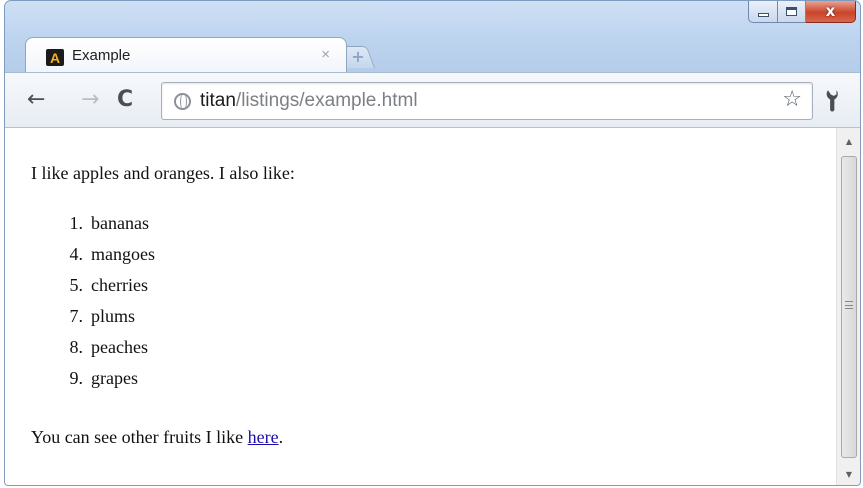 The width and height of the screenshot is (863, 488). What do you see at coordinates (792, 100) in the screenshot?
I see `bookmark-star-icon: ☆` at bounding box center [792, 100].